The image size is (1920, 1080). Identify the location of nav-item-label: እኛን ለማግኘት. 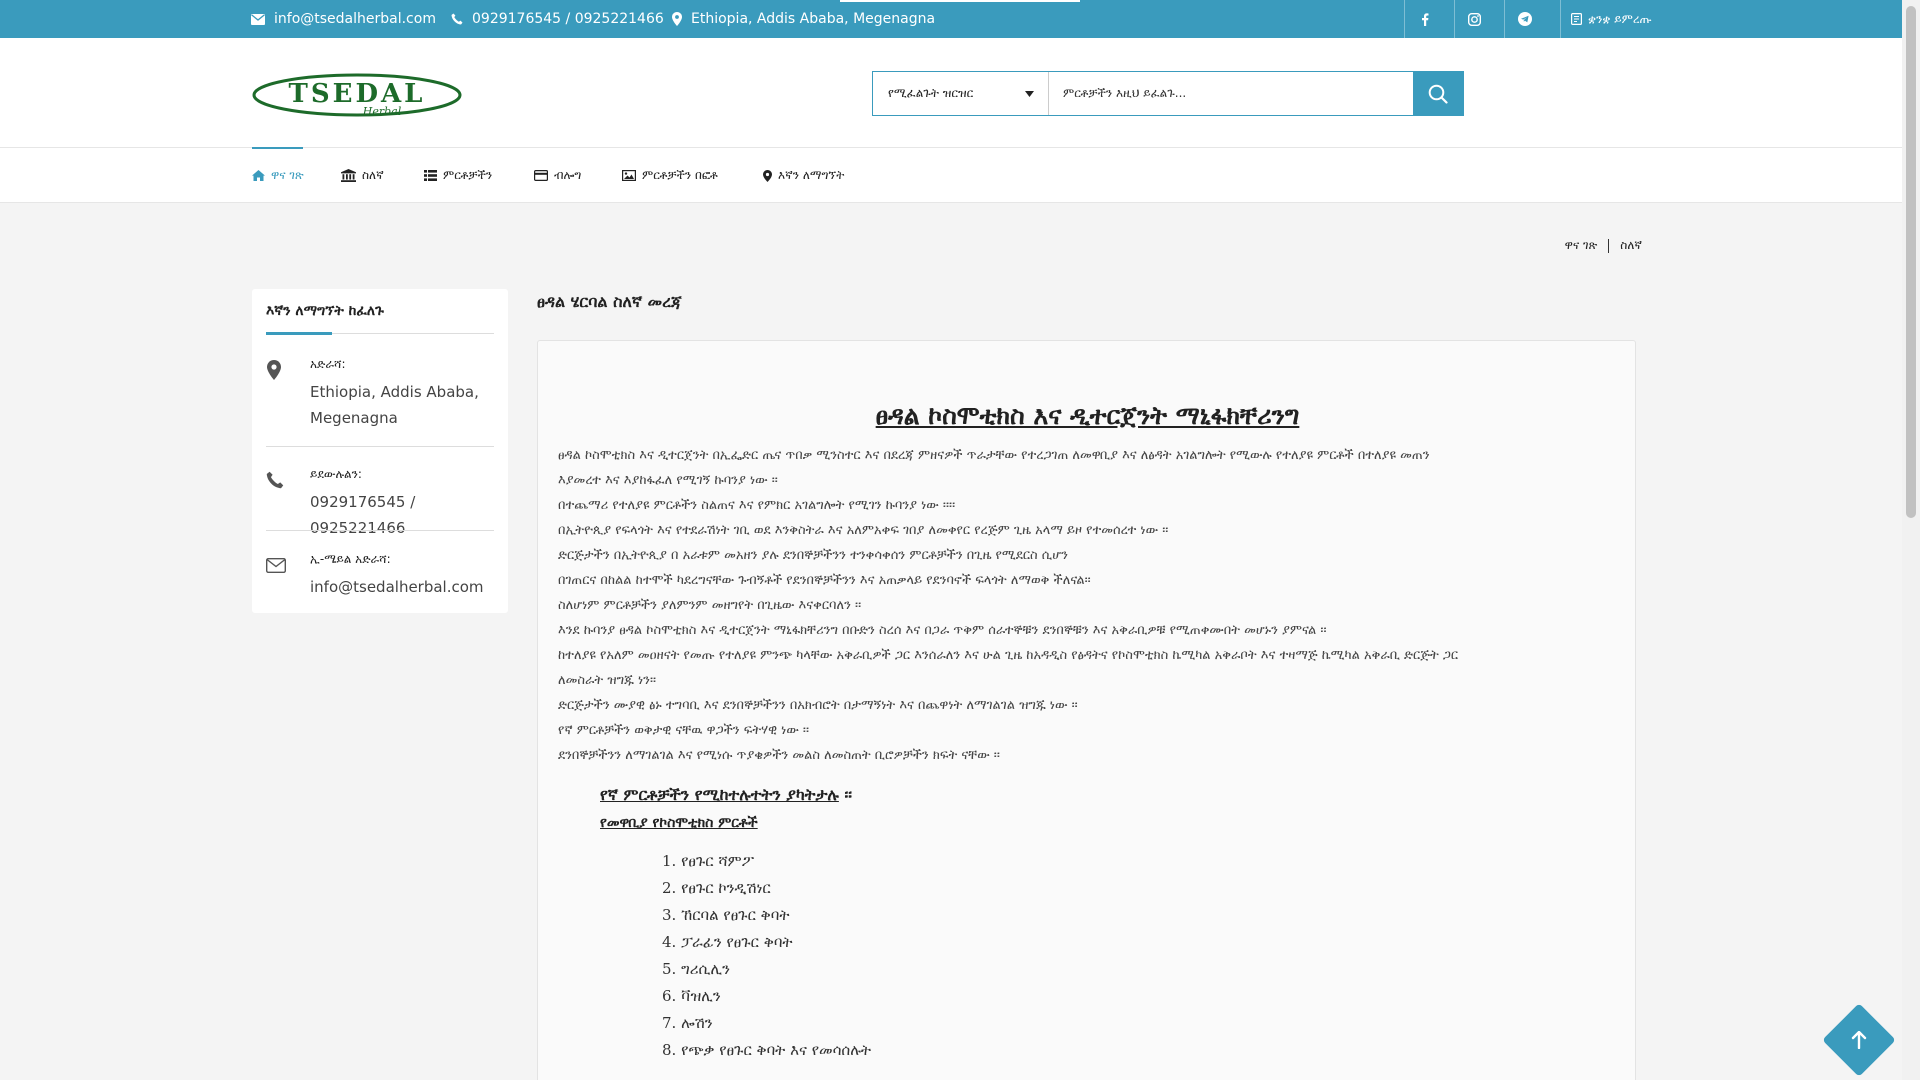
(811, 175).